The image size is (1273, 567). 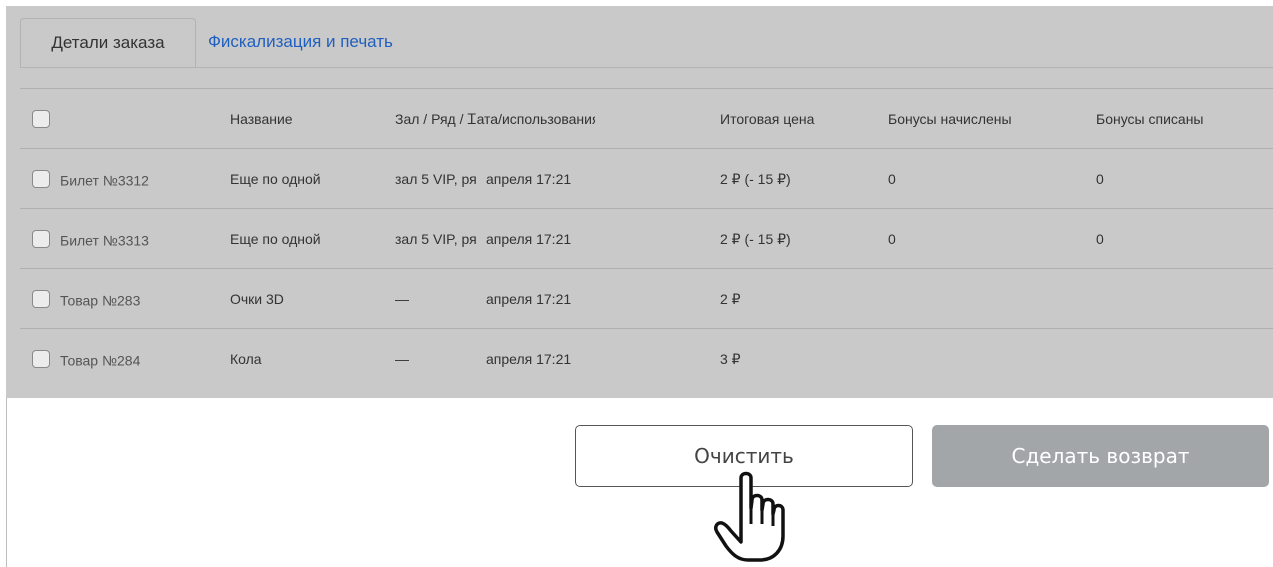 What do you see at coordinates (117, 119) in the screenshot?
I see `select-all-cell` at bounding box center [117, 119].